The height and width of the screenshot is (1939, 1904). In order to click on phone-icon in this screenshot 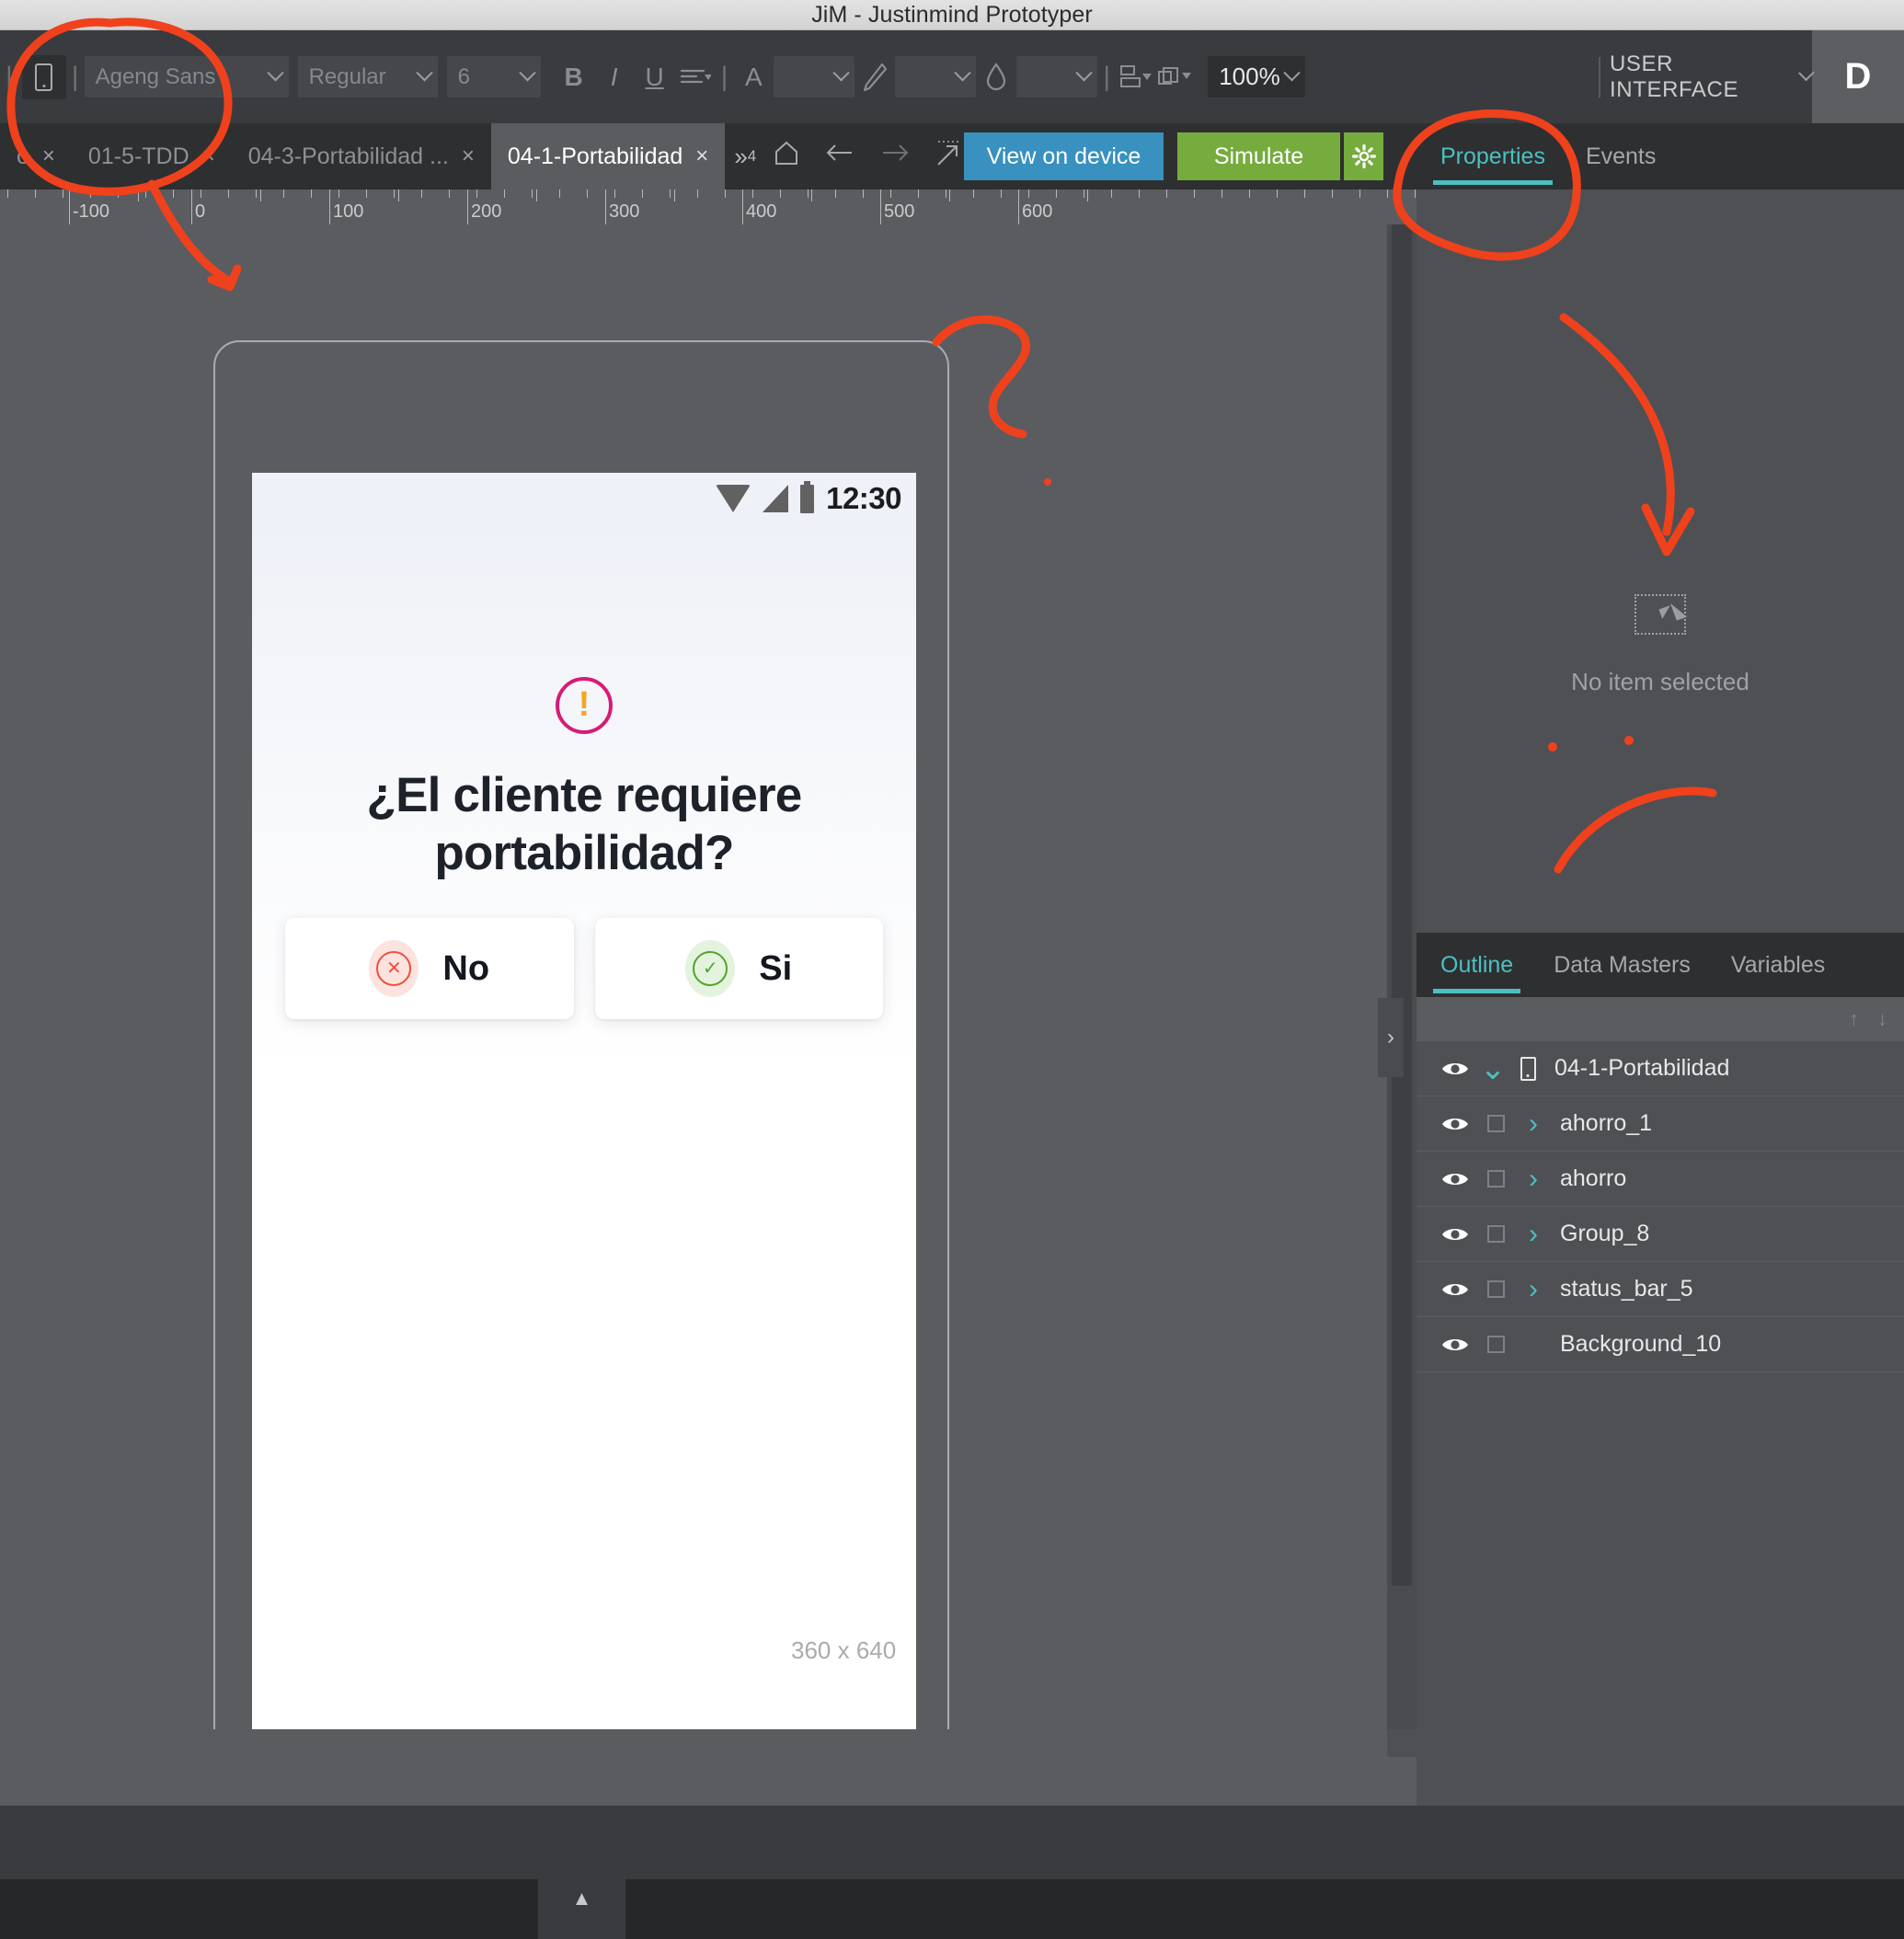, I will do `click(1527, 1068)`.